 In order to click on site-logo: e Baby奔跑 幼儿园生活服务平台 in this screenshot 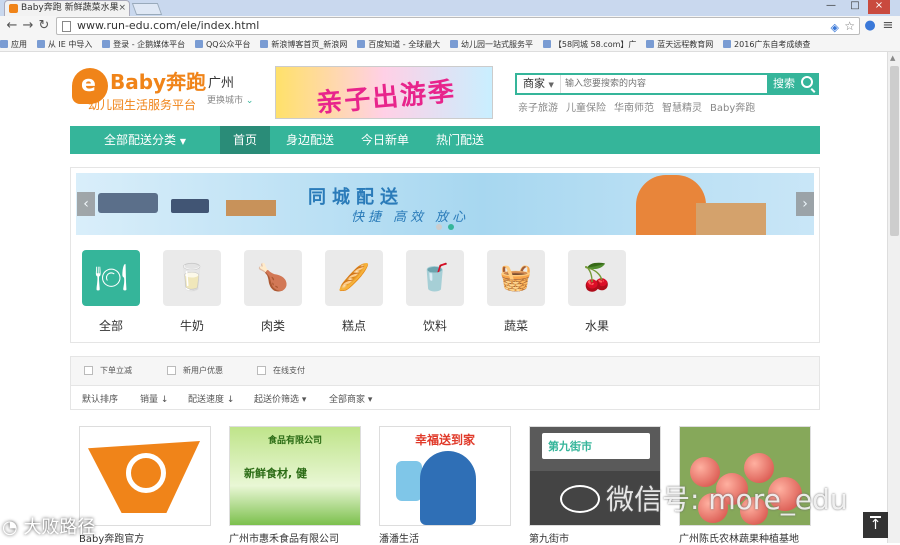, I will do `click(139, 91)`.